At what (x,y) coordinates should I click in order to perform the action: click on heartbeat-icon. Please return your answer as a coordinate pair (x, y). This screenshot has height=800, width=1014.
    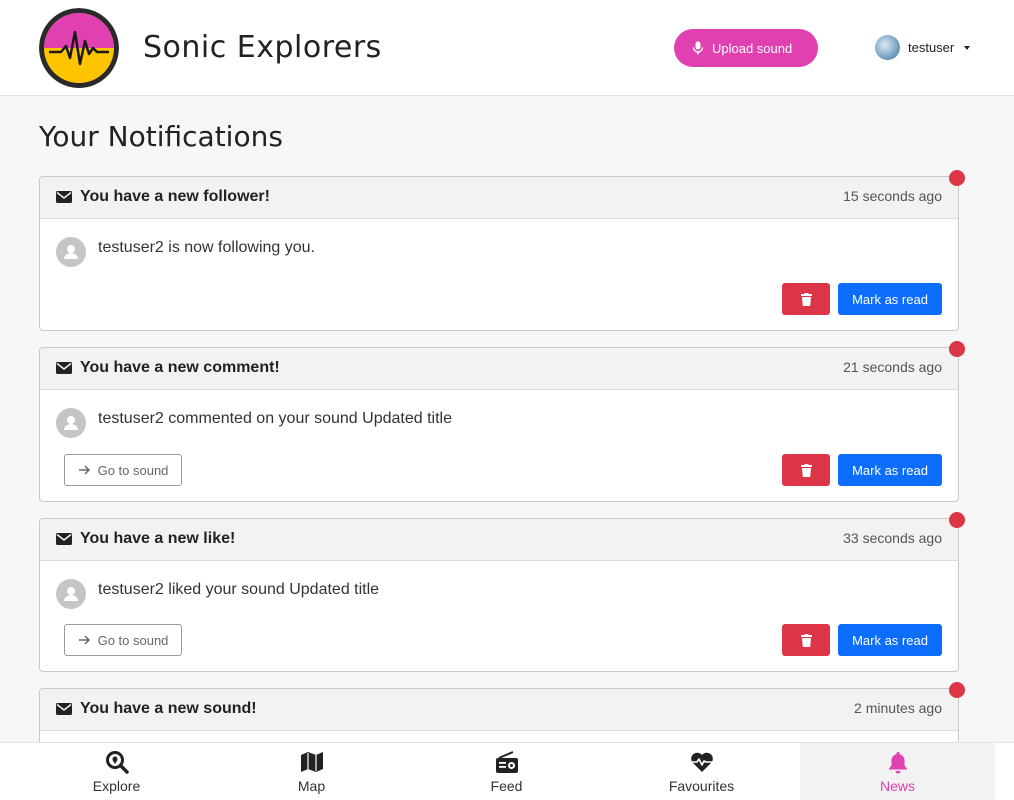
    Looking at the image, I should click on (701, 762).